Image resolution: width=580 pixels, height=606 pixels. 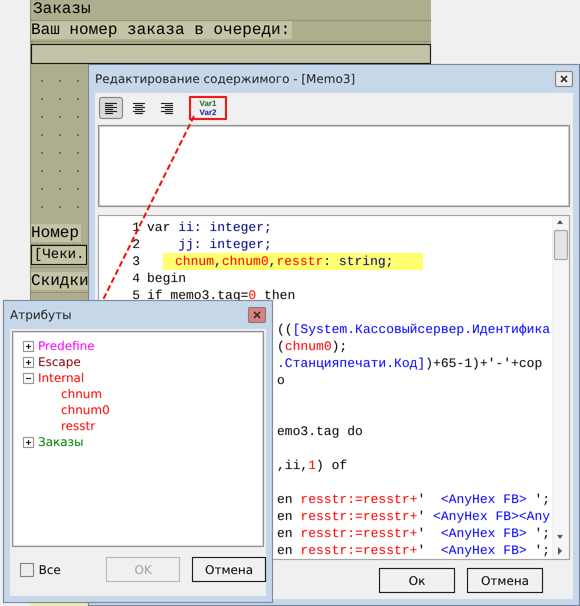 What do you see at coordinates (136, 295) in the screenshot?
I see `line-number: 5` at bounding box center [136, 295].